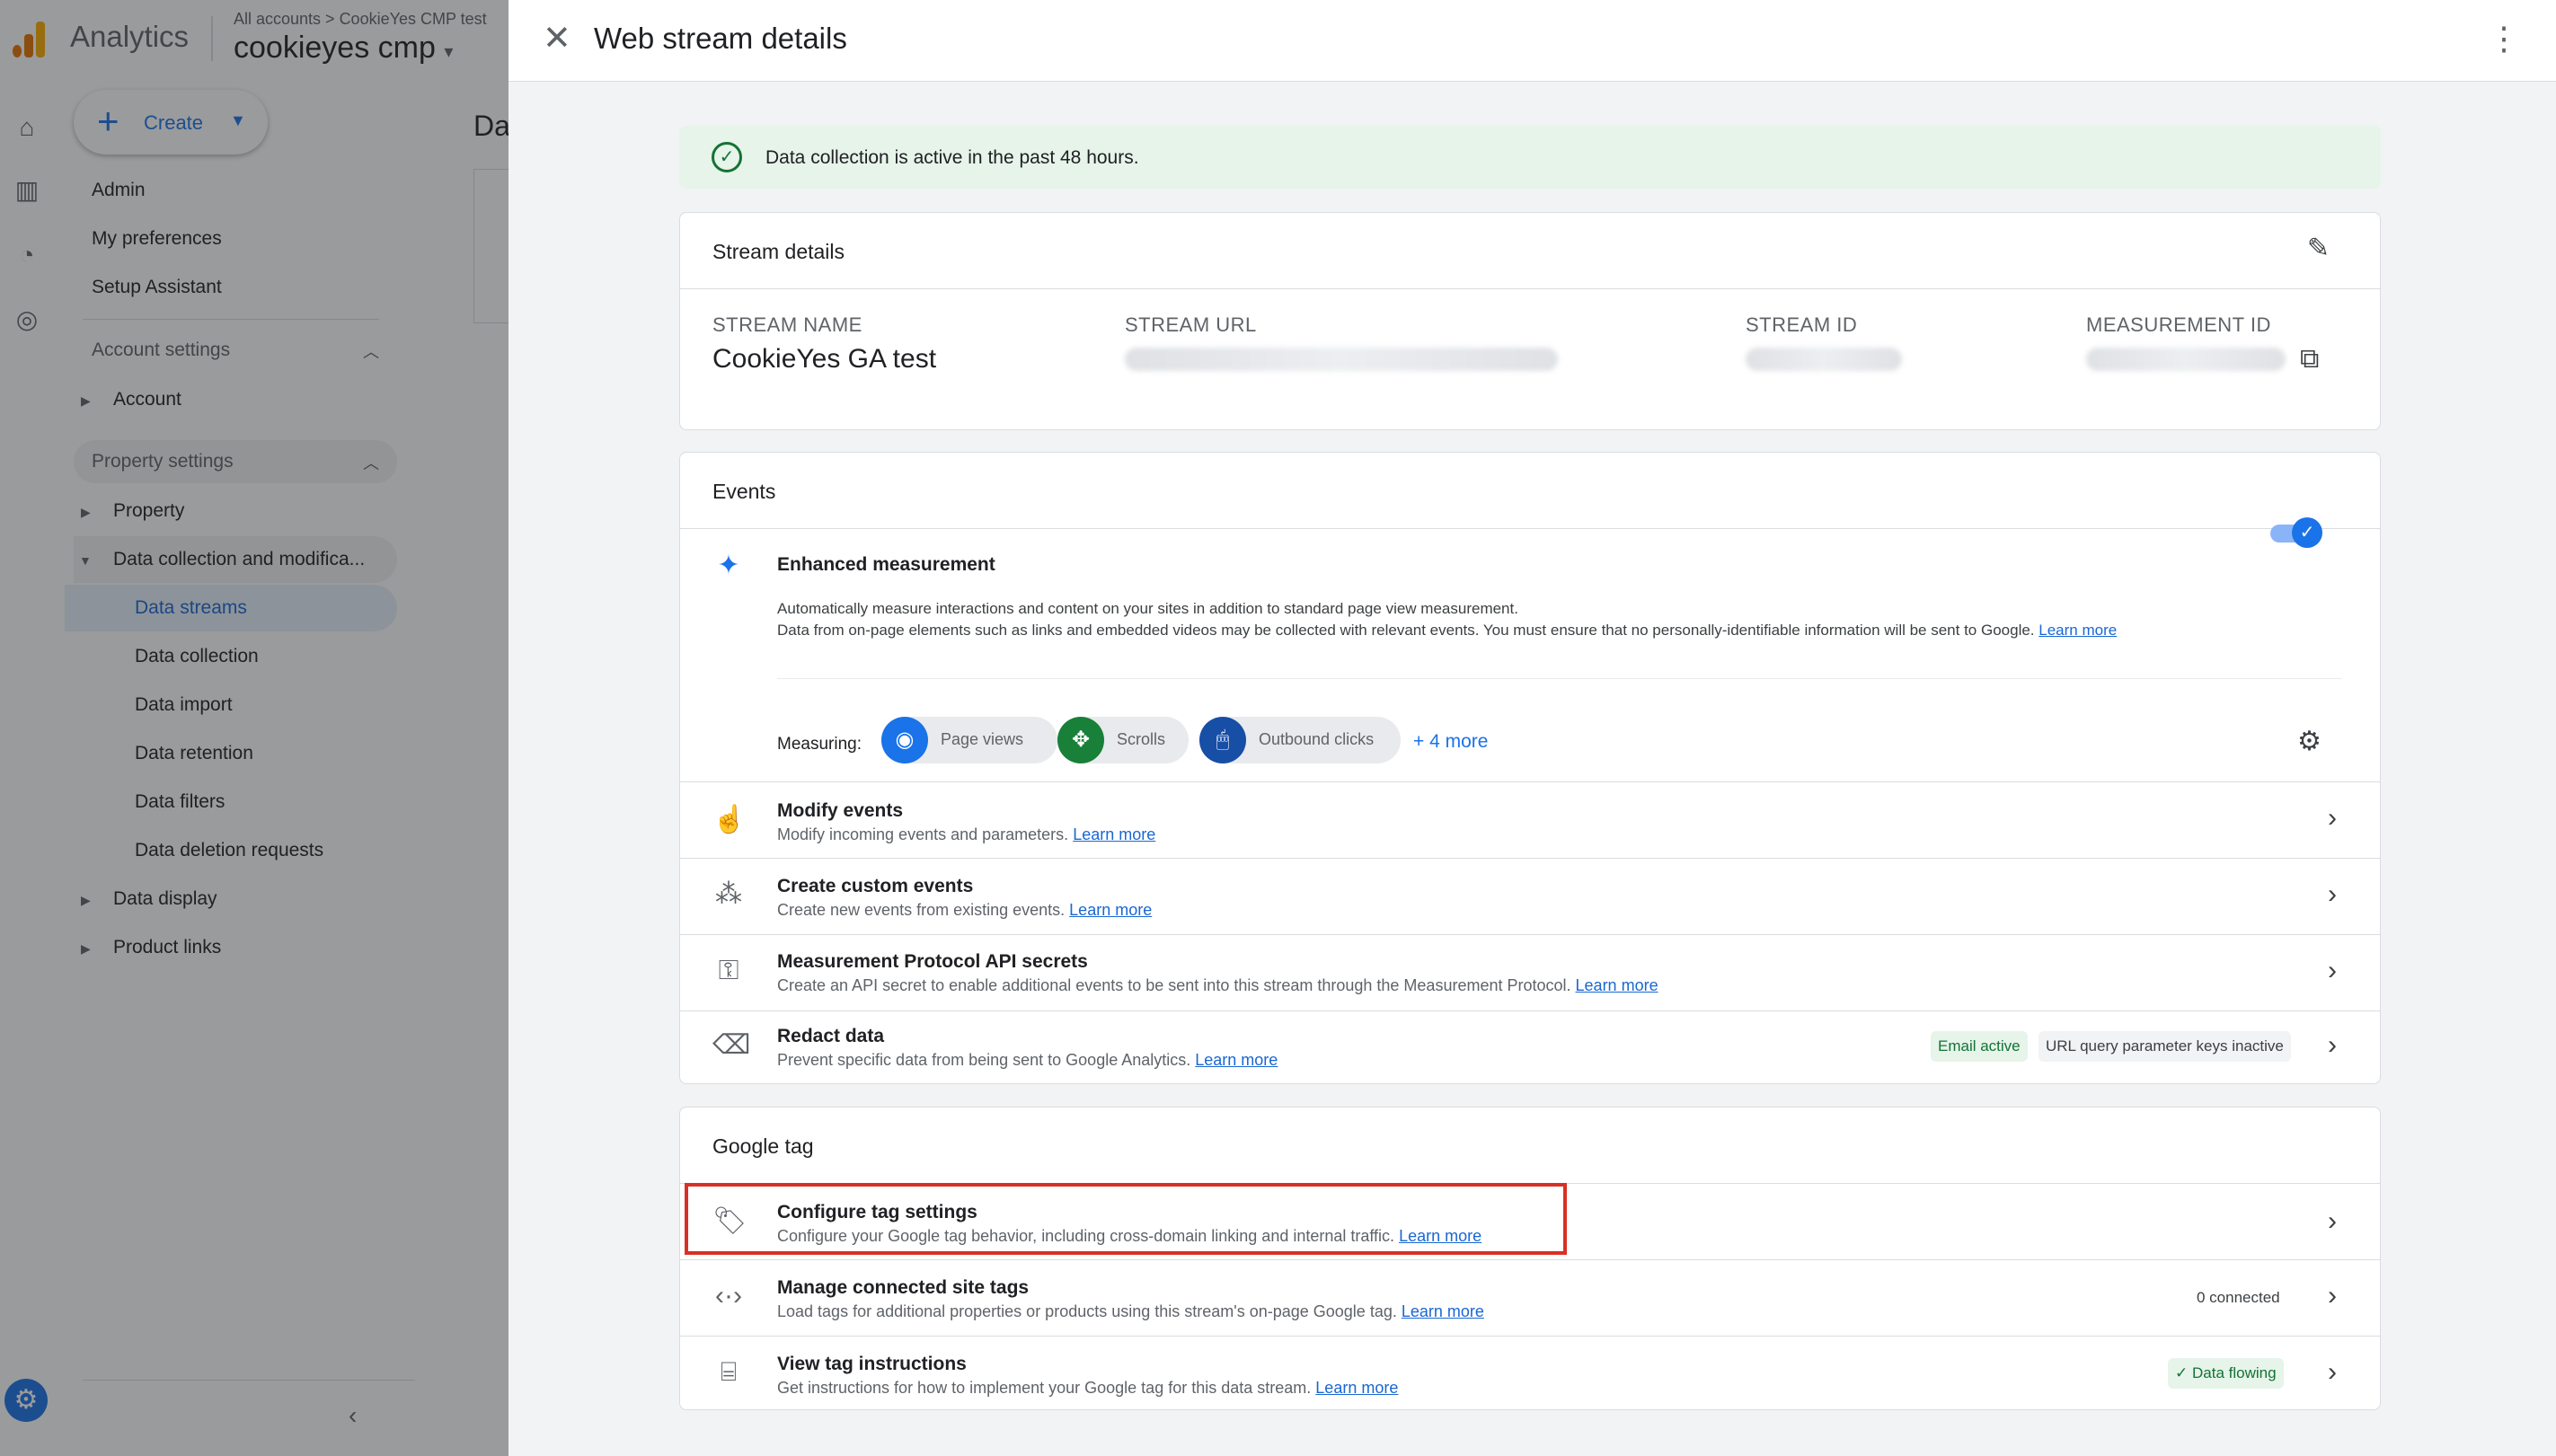  I want to click on scroll-arrows-icon: ✥, so click(1080, 740).